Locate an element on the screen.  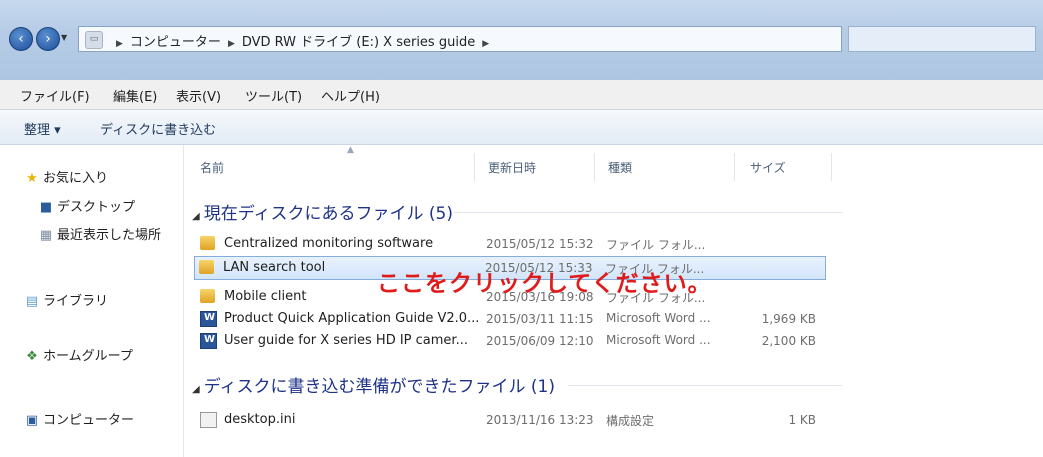
list-item: desktop.ini 2013/11/16 13:23 構成設定 1 KB is located at coordinates (511, 420).